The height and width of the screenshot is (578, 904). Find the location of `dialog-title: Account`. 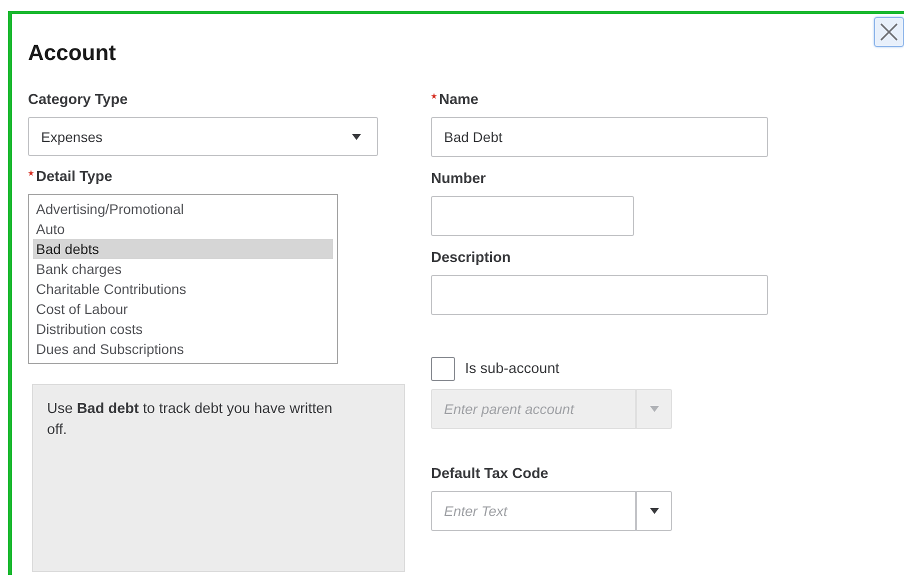

dialog-title: Account is located at coordinates (72, 53).